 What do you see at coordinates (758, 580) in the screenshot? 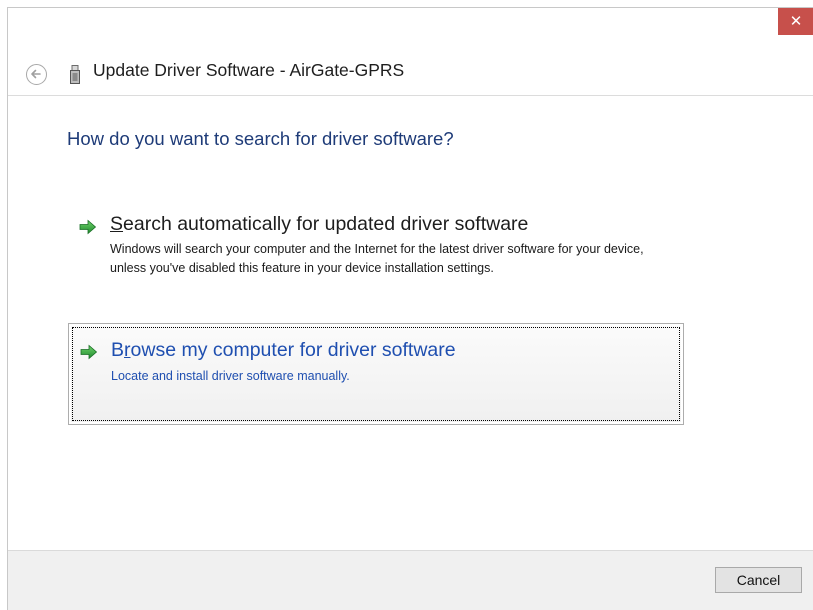
I see `cancel-button: Cancel` at bounding box center [758, 580].